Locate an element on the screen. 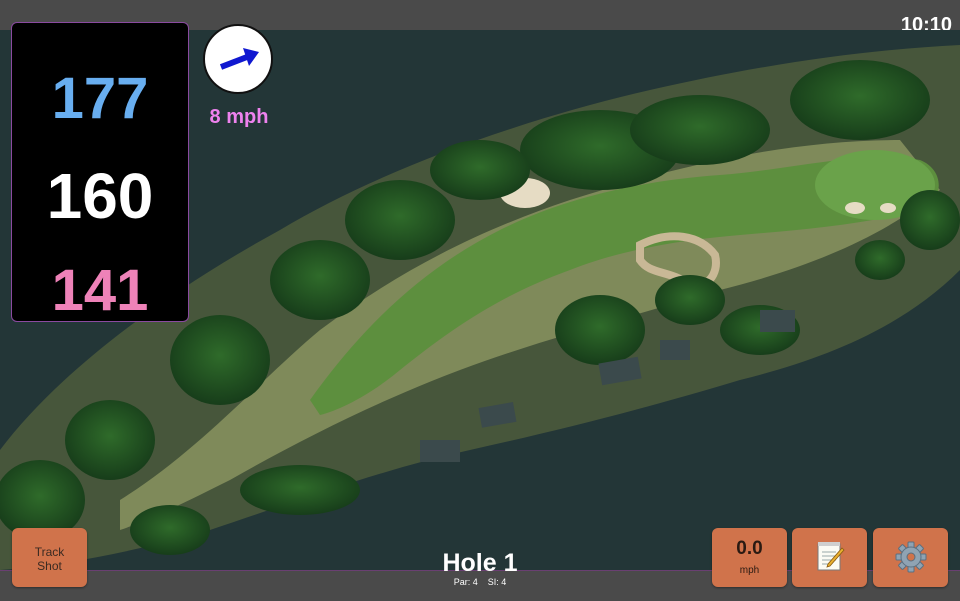 This screenshot has height=601, width=960. yardage-panel: 177 160 141 is located at coordinates (100, 172).